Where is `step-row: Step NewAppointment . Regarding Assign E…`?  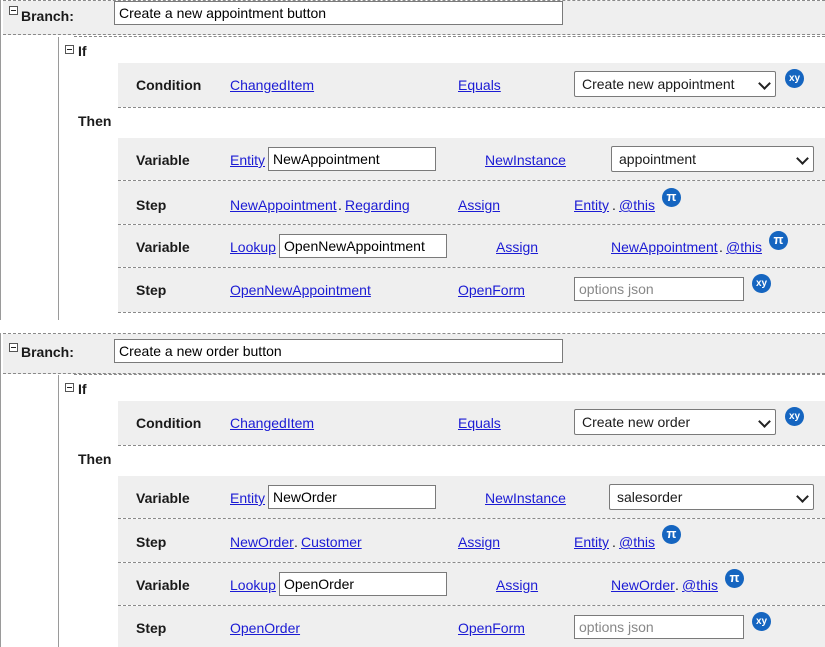
step-row: Step NewAppointment . Regarding Assign E… is located at coordinates (471, 202).